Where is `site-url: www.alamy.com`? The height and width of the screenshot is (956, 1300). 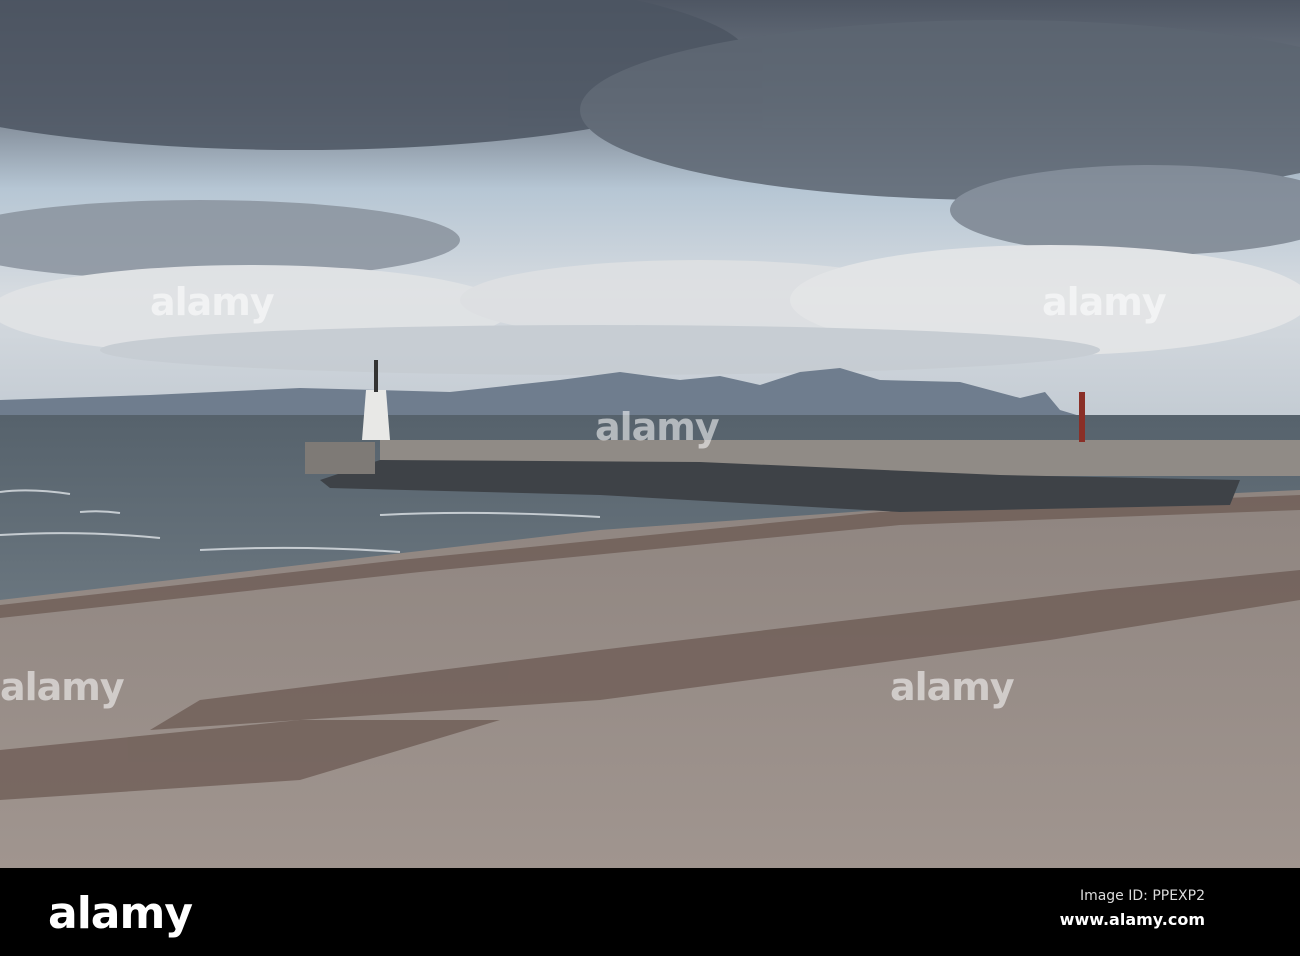 site-url: www.alamy.com is located at coordinates (1132, 919).